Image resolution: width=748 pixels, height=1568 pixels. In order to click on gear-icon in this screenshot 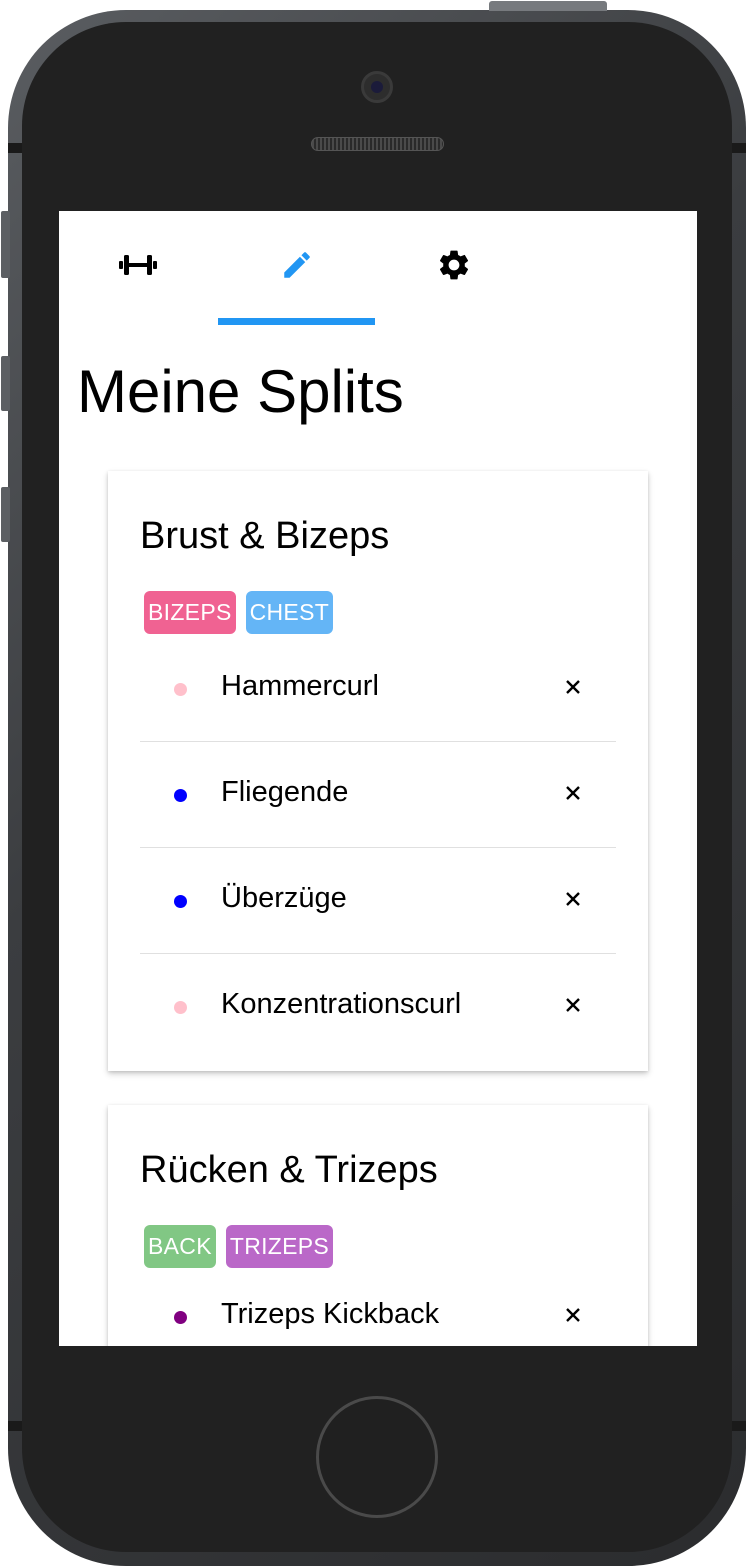, I will do `click(454, 265)`.